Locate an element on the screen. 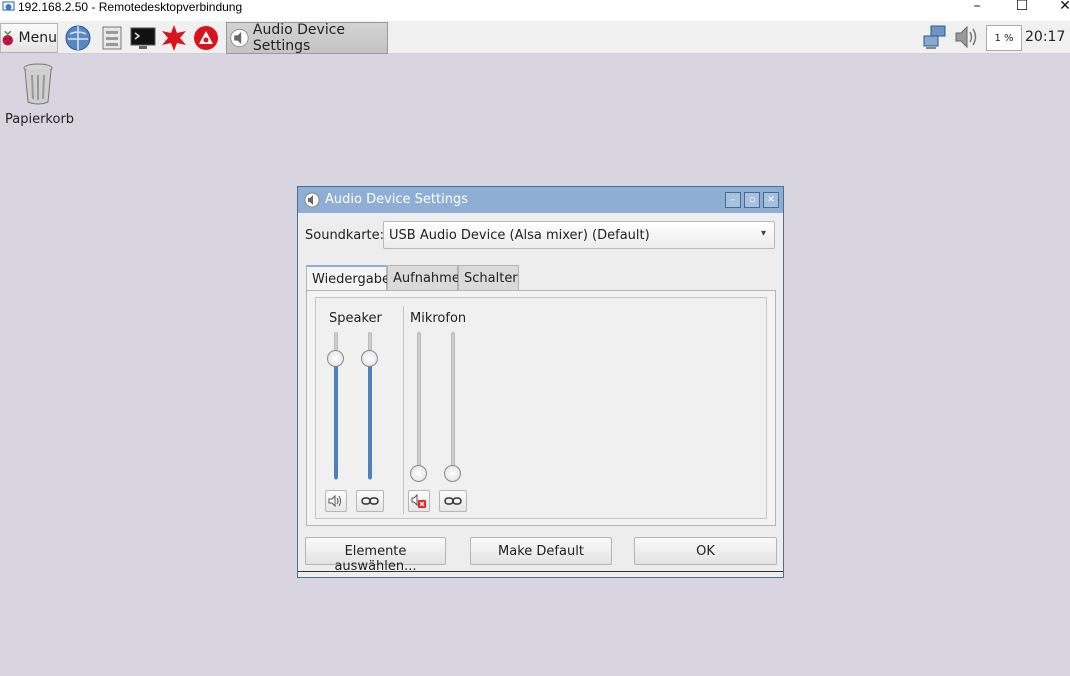 Image resolution: width=1070 pixels, height=676 pixels. speaker-link-toggle is located at coordinates (370, 501).